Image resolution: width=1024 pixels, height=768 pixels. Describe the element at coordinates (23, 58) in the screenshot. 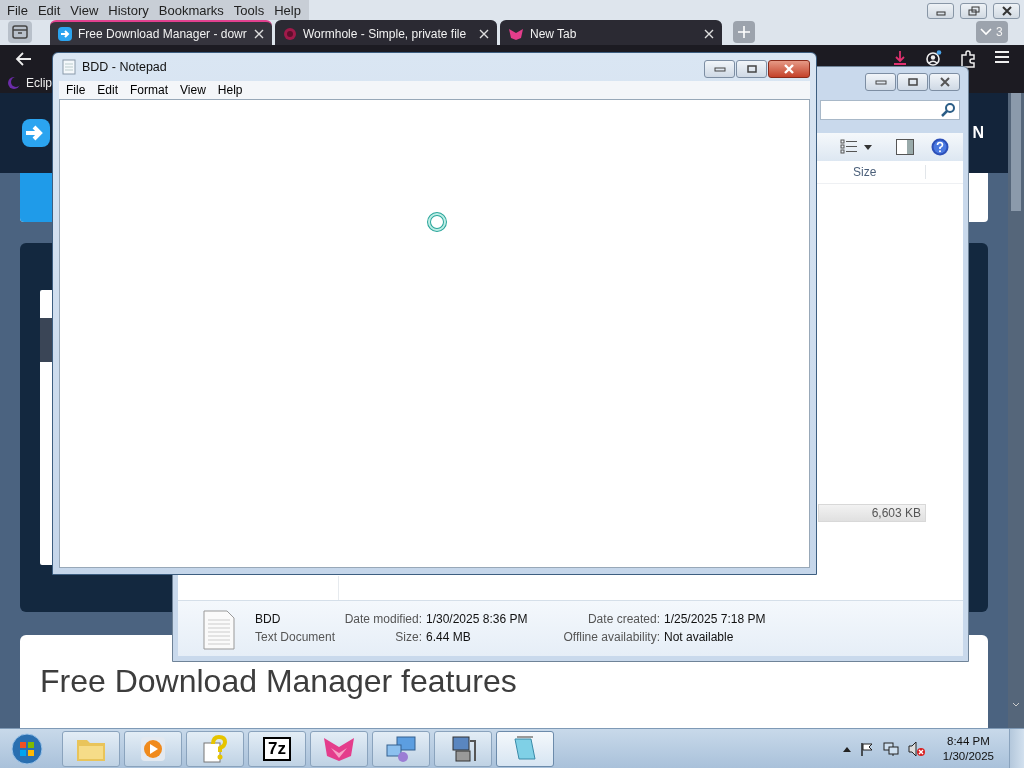

I see `back-arrow-icon` at that location.